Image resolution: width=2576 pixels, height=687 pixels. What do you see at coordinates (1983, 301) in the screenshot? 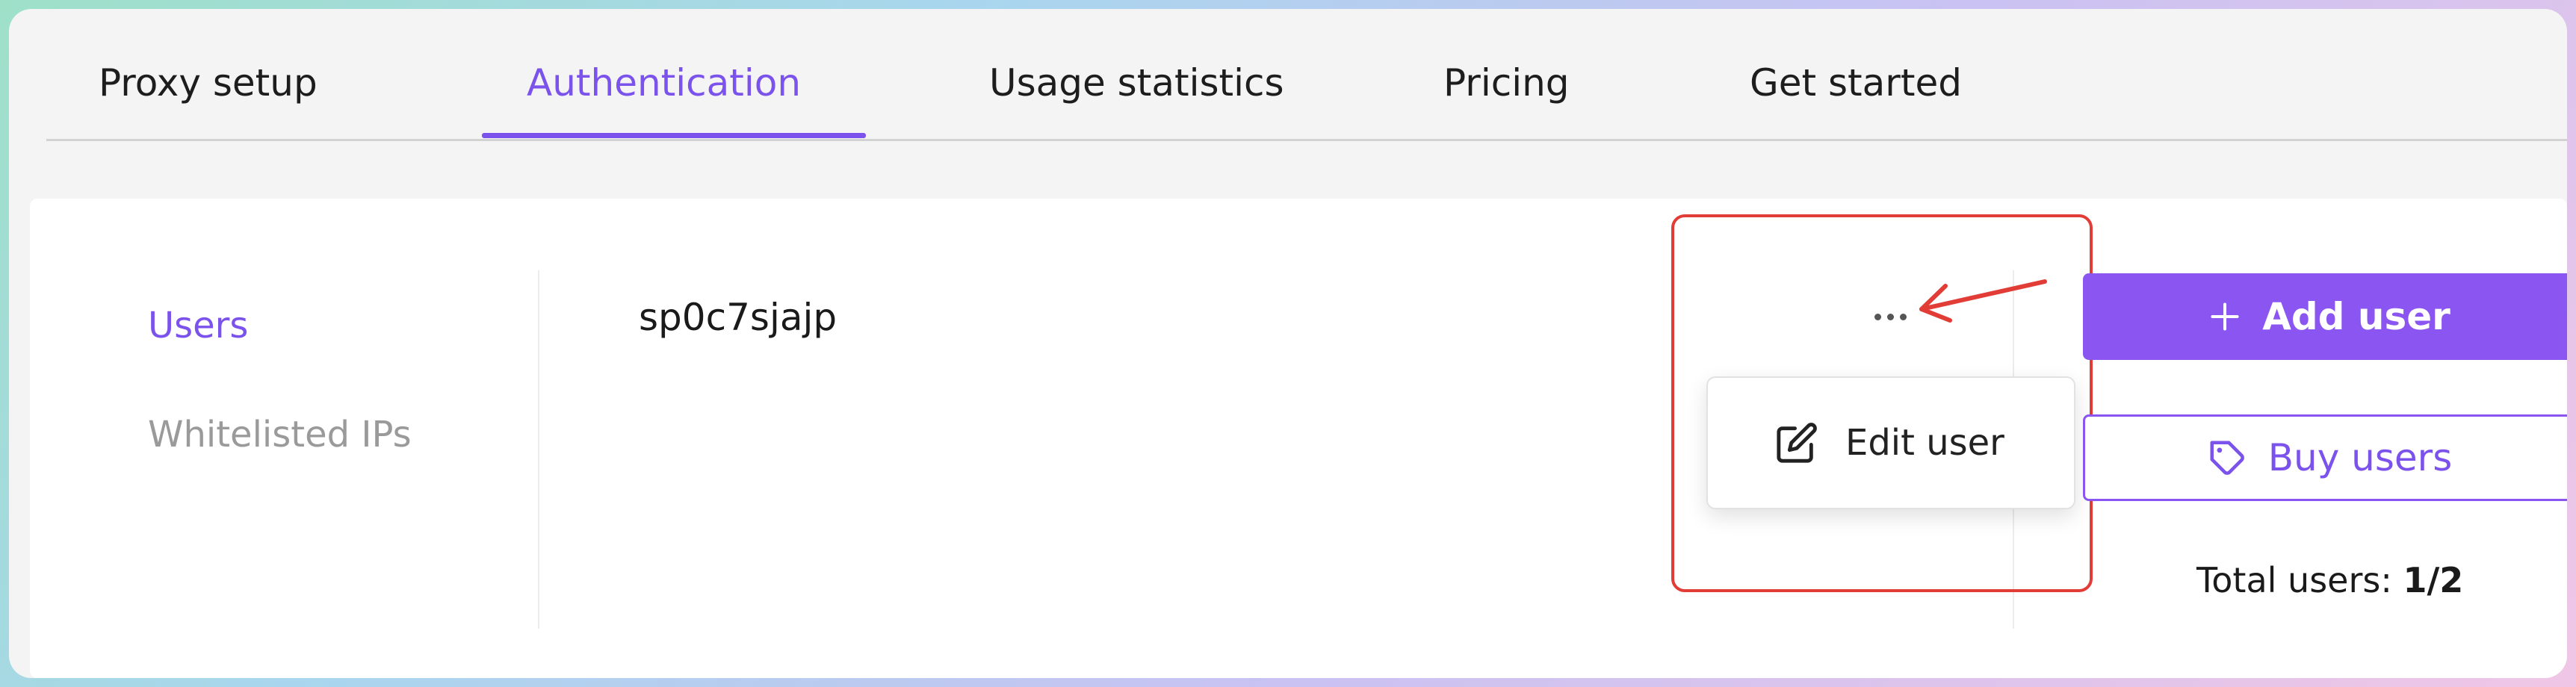
I see `annotation-arrow` at bounding box center [1983, 301].